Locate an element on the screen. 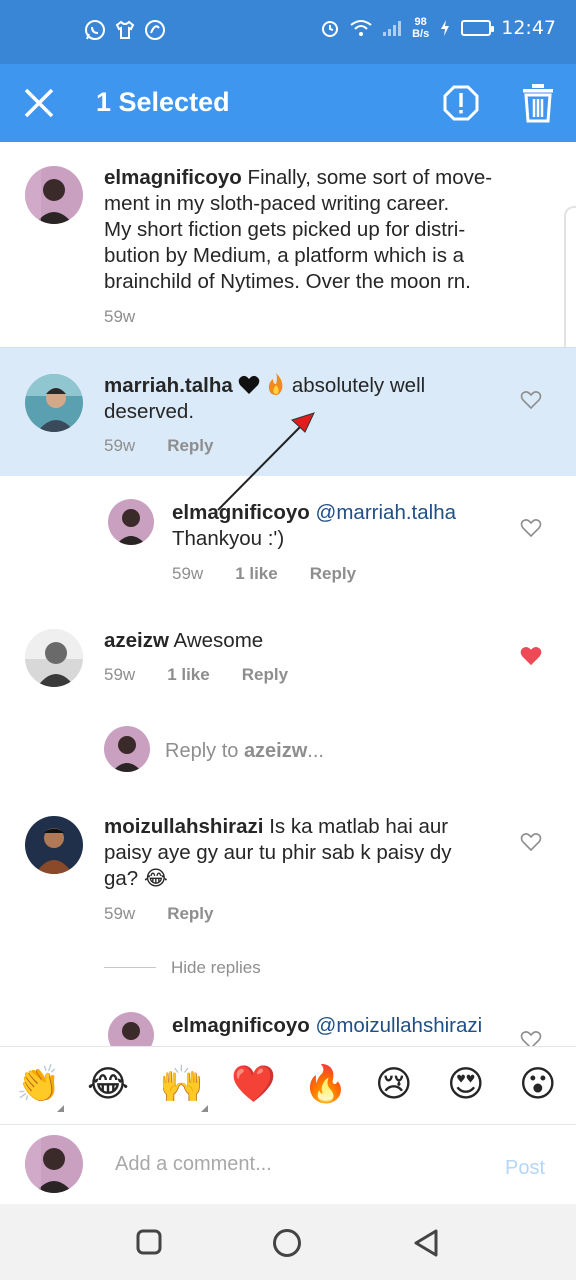 The width and height of the screenshot is (576, 1280). clapping-hands-emoji-button: 👏 is located at coordinates (38, 1085).